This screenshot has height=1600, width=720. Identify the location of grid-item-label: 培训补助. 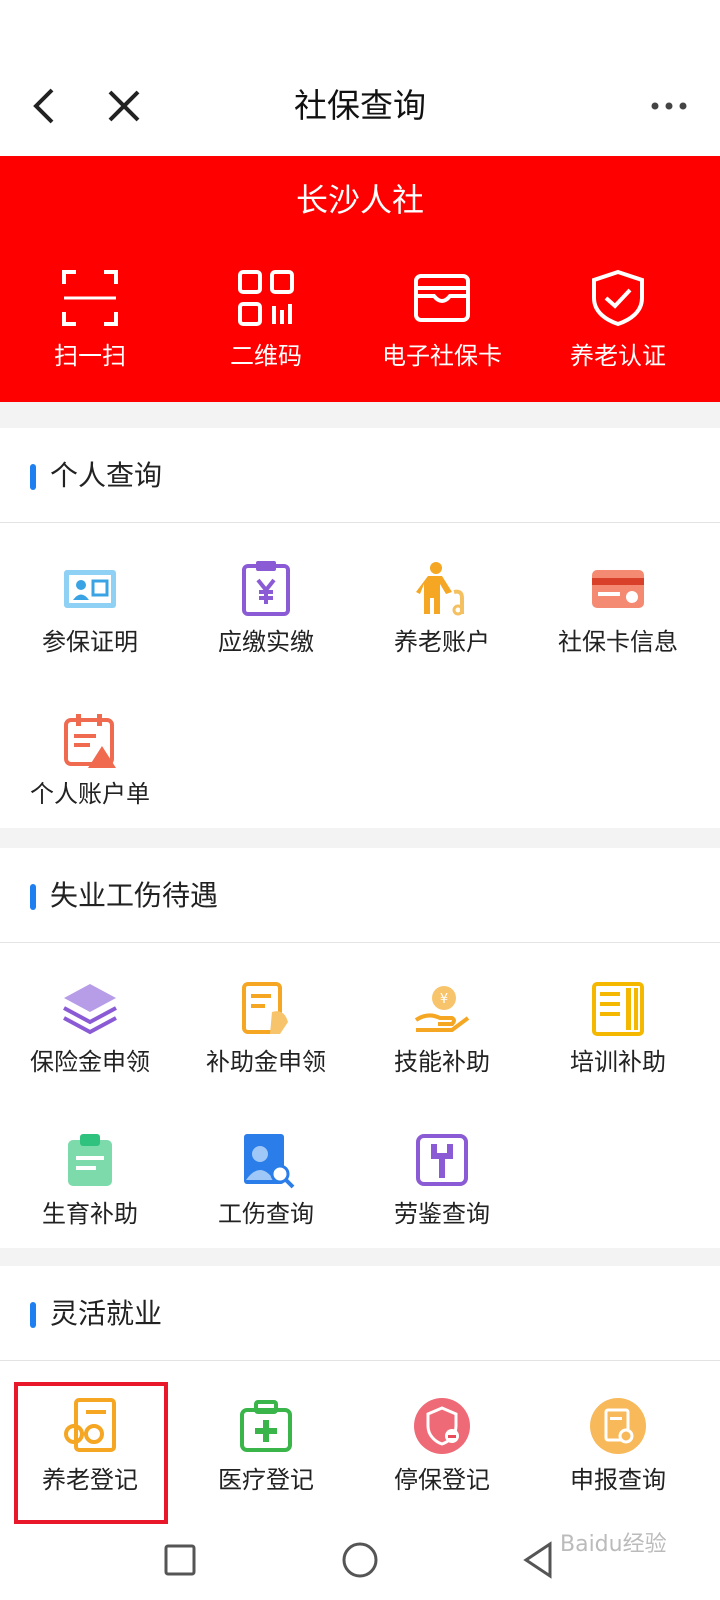
(618, 1062).